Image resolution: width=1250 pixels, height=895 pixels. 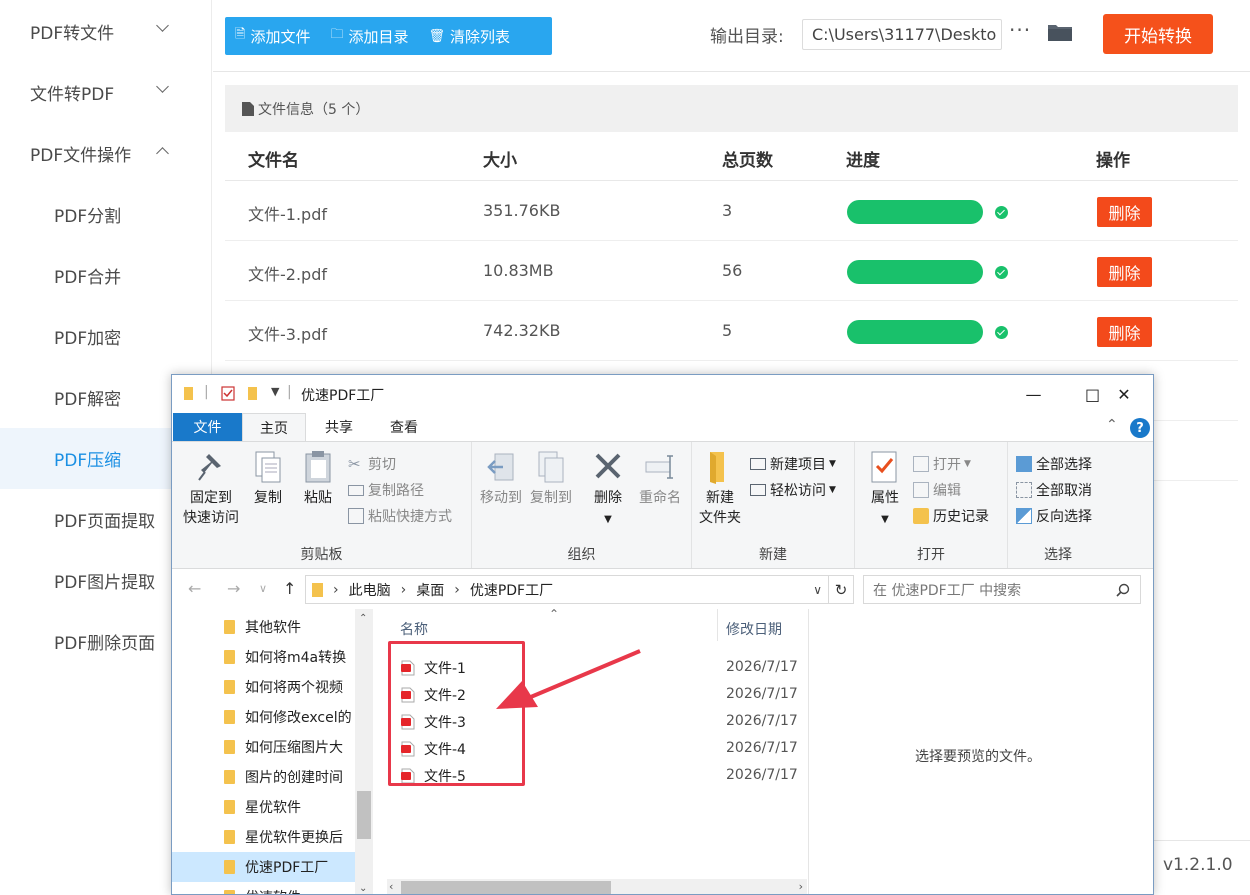 I want to click on new-folder-icon, so click(x=254, y=393).